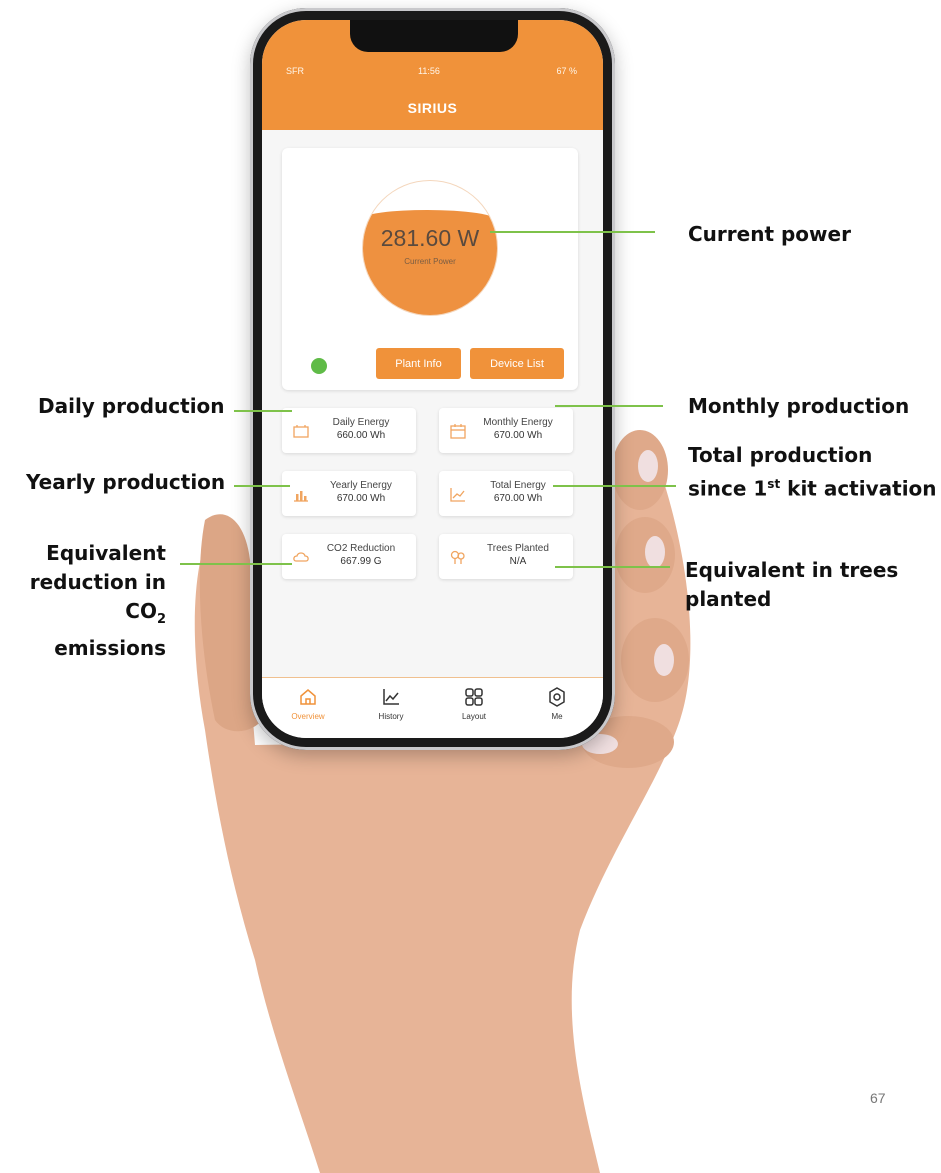  Describe the element at coordinates (262, 486) in the screenshot. I see `leader-yearly` at that location.